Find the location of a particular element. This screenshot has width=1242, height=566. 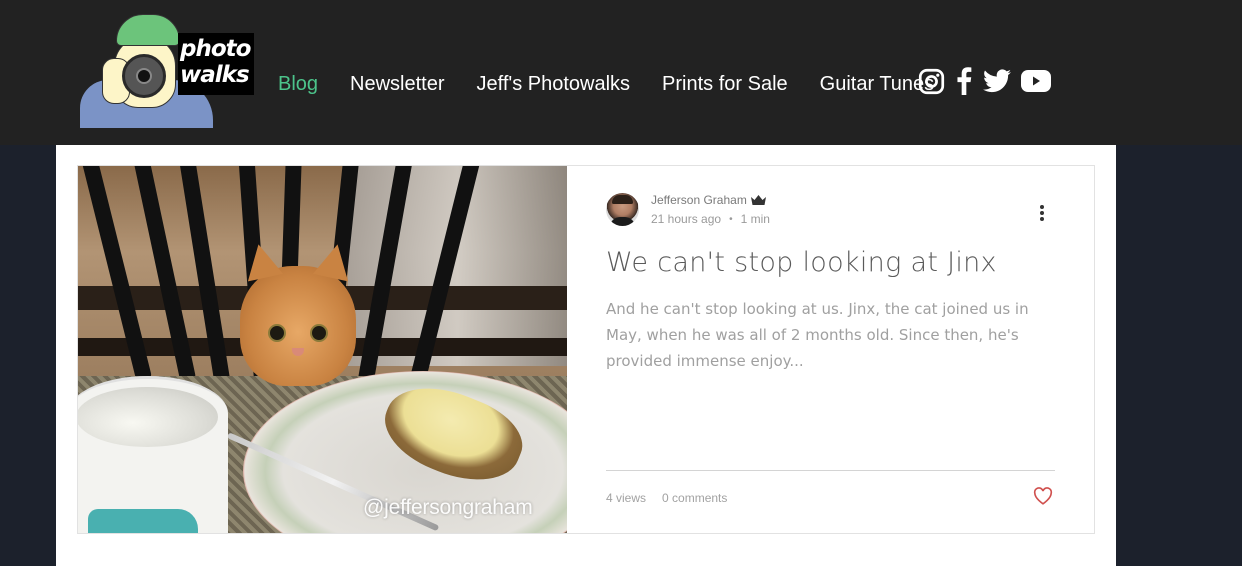

author-meta: Jefferson Graham 21 hours ago • 1 min is located at coordinates (710, 209).